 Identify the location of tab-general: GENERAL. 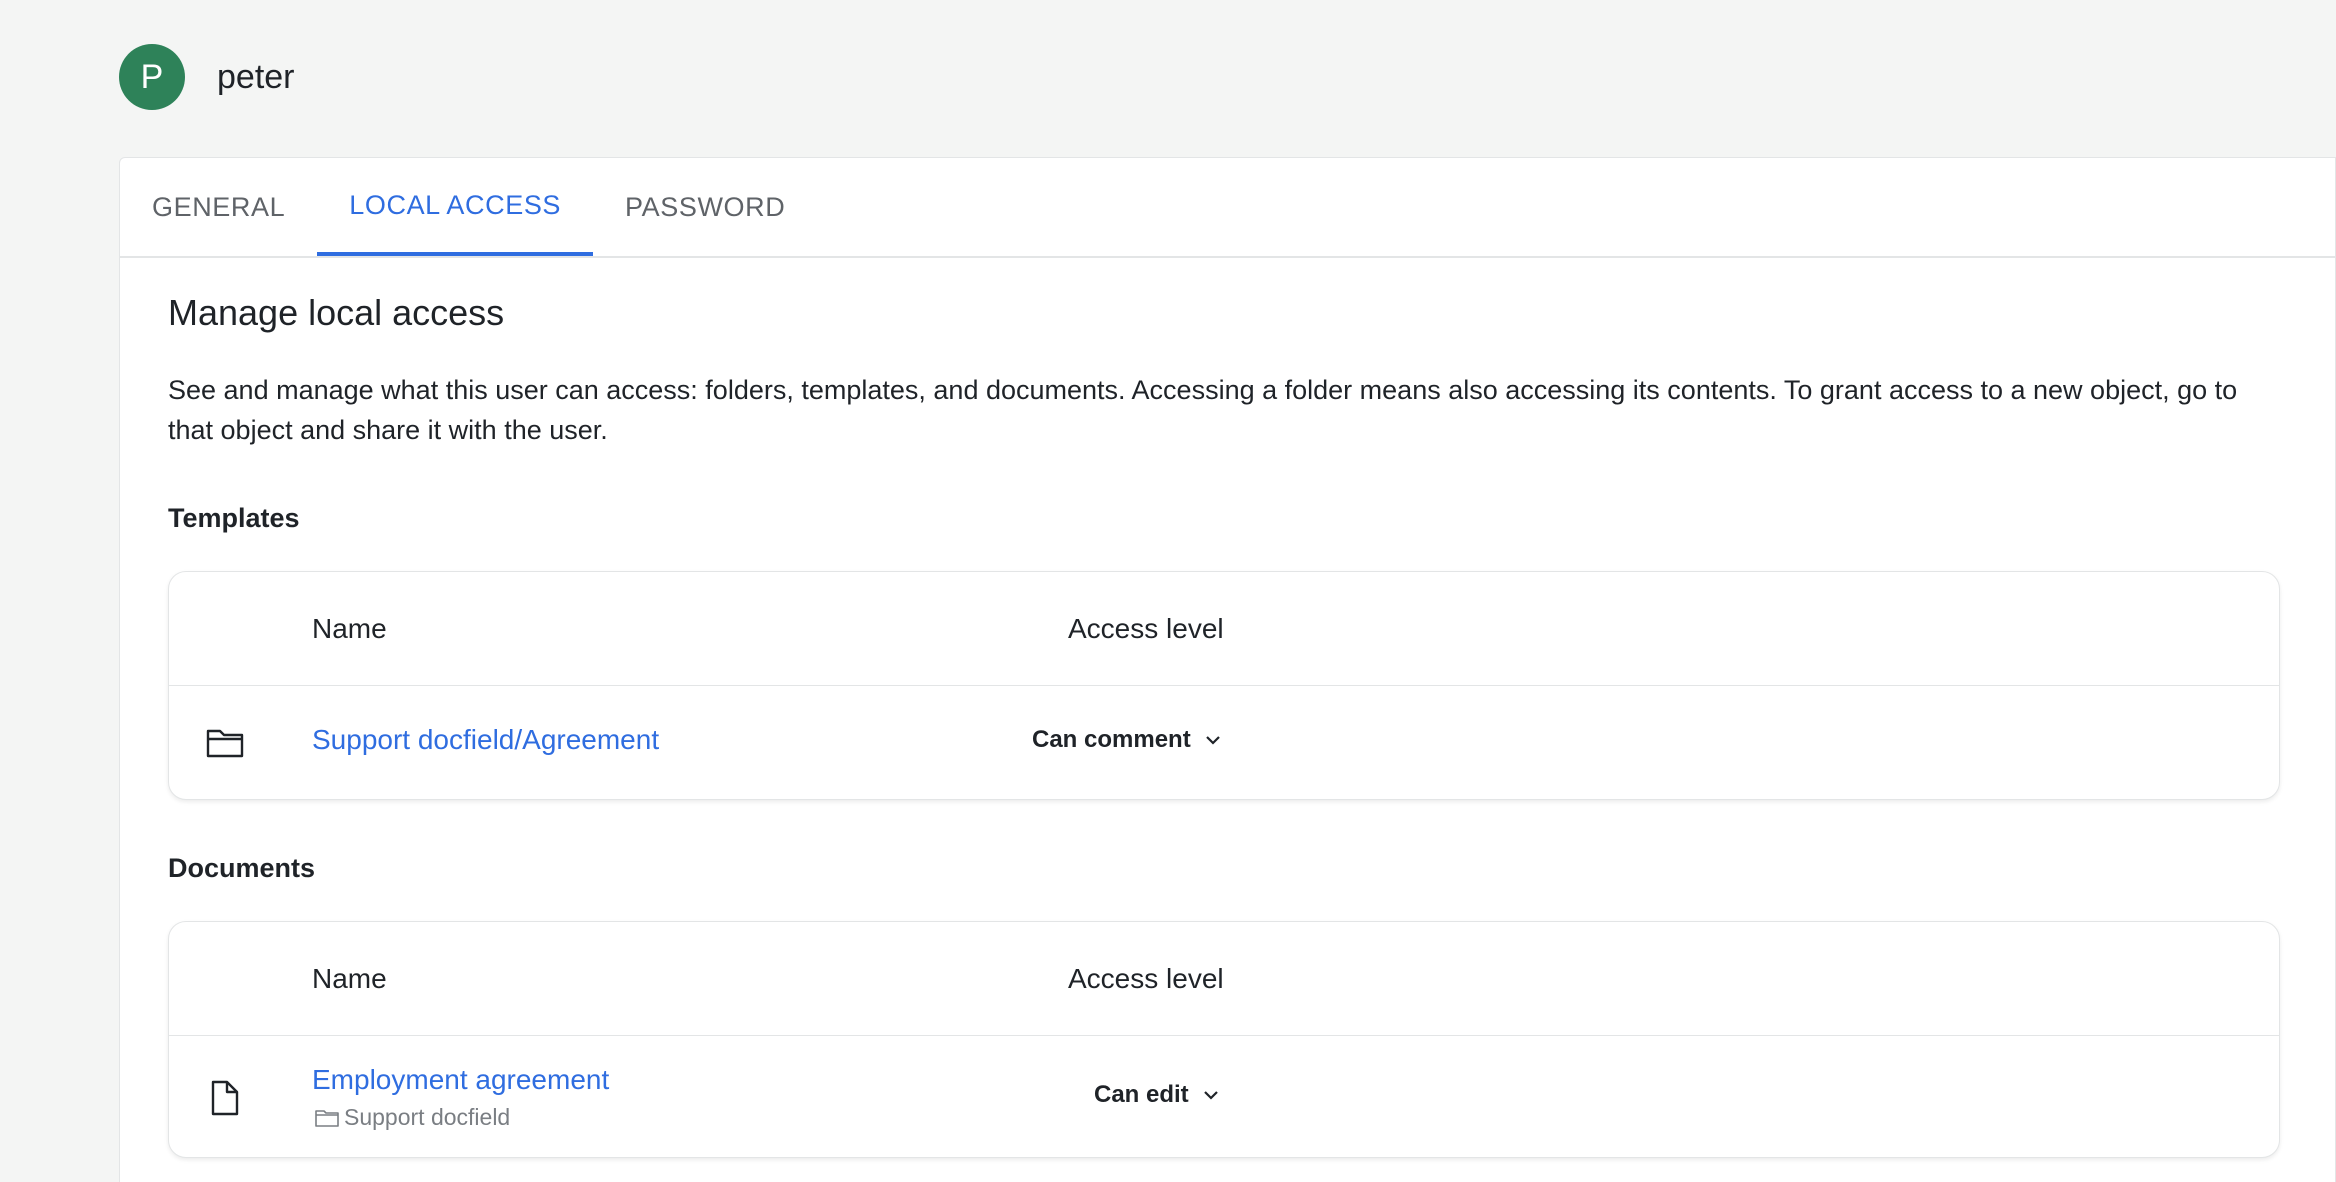
(218, 207).